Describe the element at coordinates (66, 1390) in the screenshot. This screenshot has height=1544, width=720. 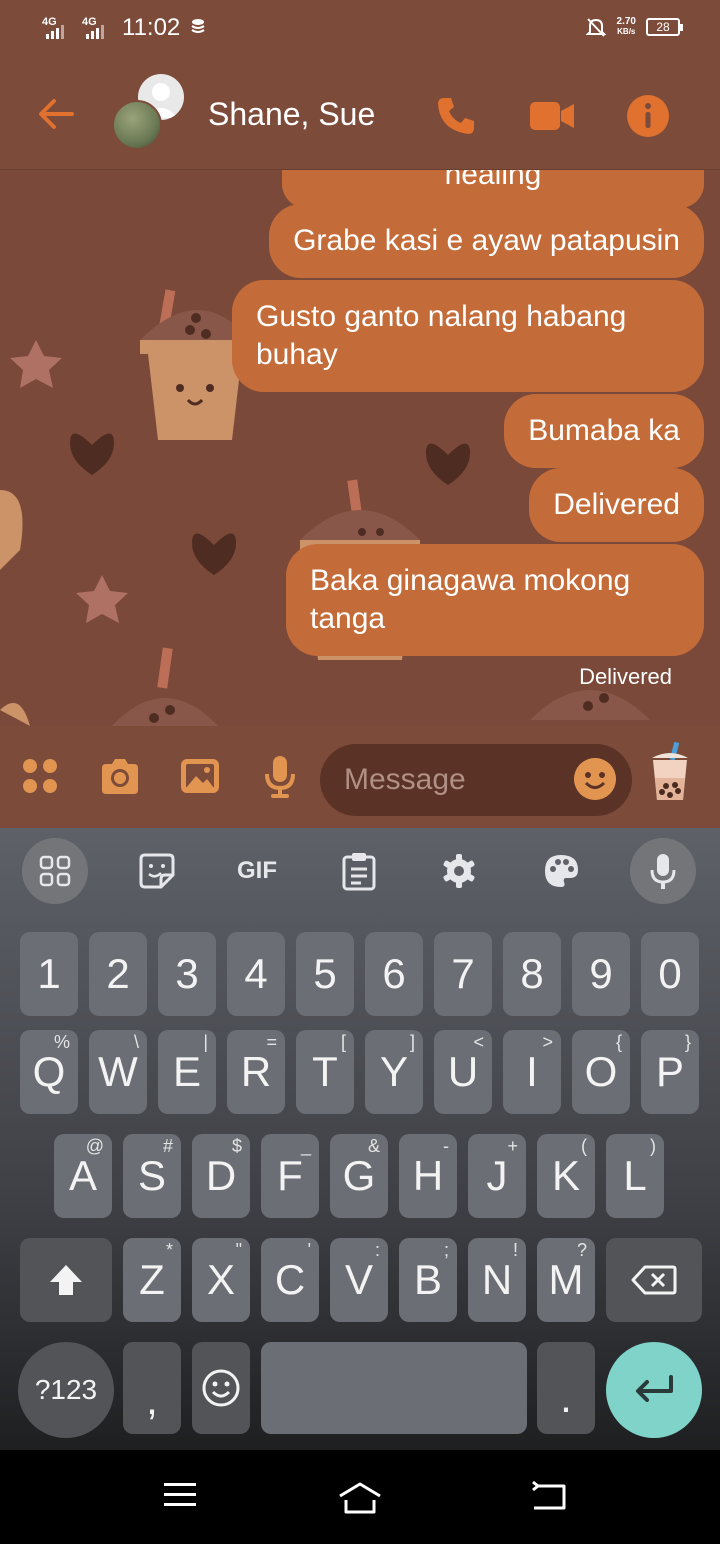
I see `symbols-key: ?123` at that location.